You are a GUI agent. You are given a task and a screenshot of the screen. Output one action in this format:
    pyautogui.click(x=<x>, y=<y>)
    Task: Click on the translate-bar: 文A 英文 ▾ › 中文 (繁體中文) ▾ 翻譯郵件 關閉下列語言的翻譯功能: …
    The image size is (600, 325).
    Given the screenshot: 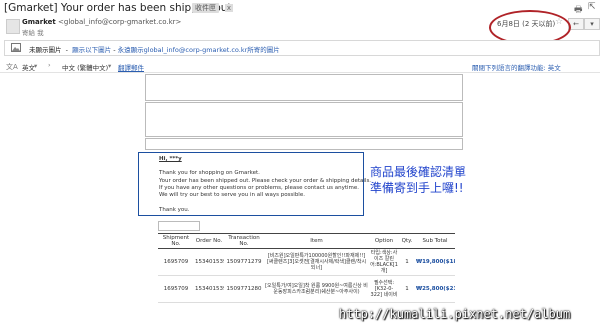 What is the action you would take?
    pyautogui.click(x=300, y=66)
    